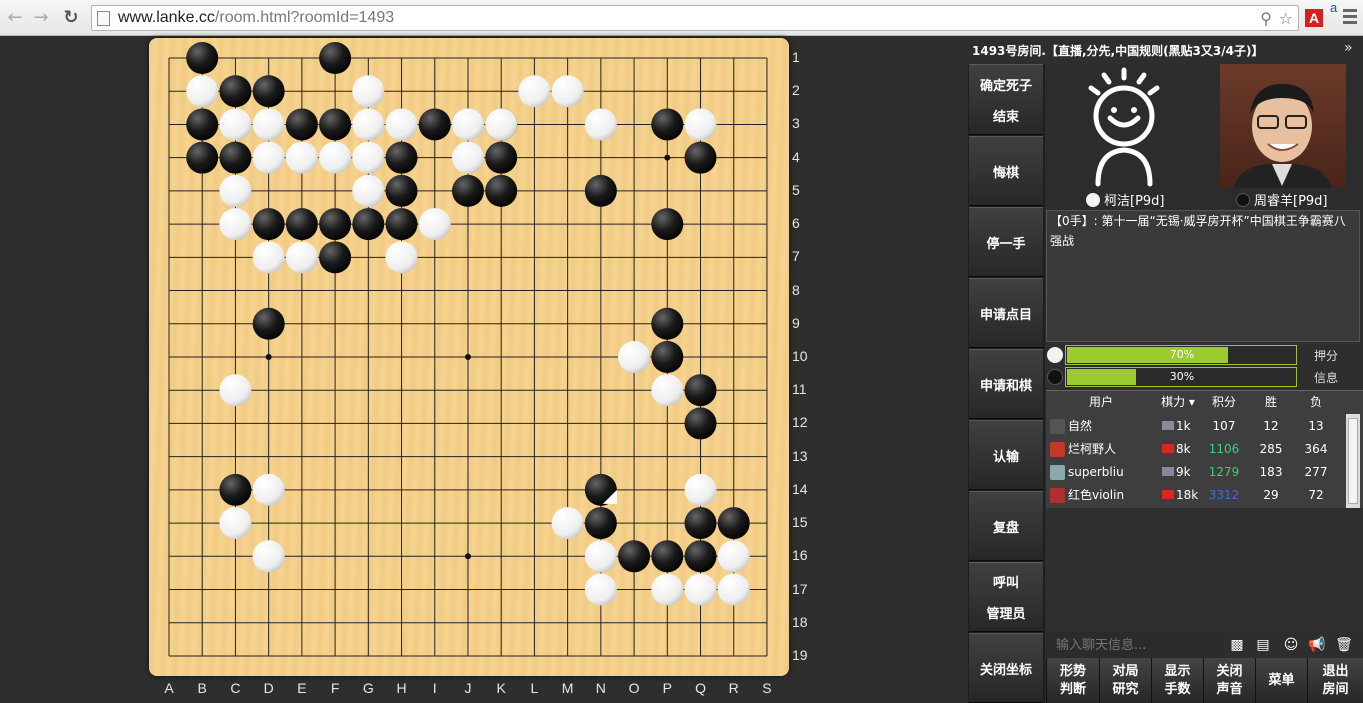 The height and width of the screenshot is (703, 1363). I want to click on zoom-icon: ⚲, so click(1266, 18).